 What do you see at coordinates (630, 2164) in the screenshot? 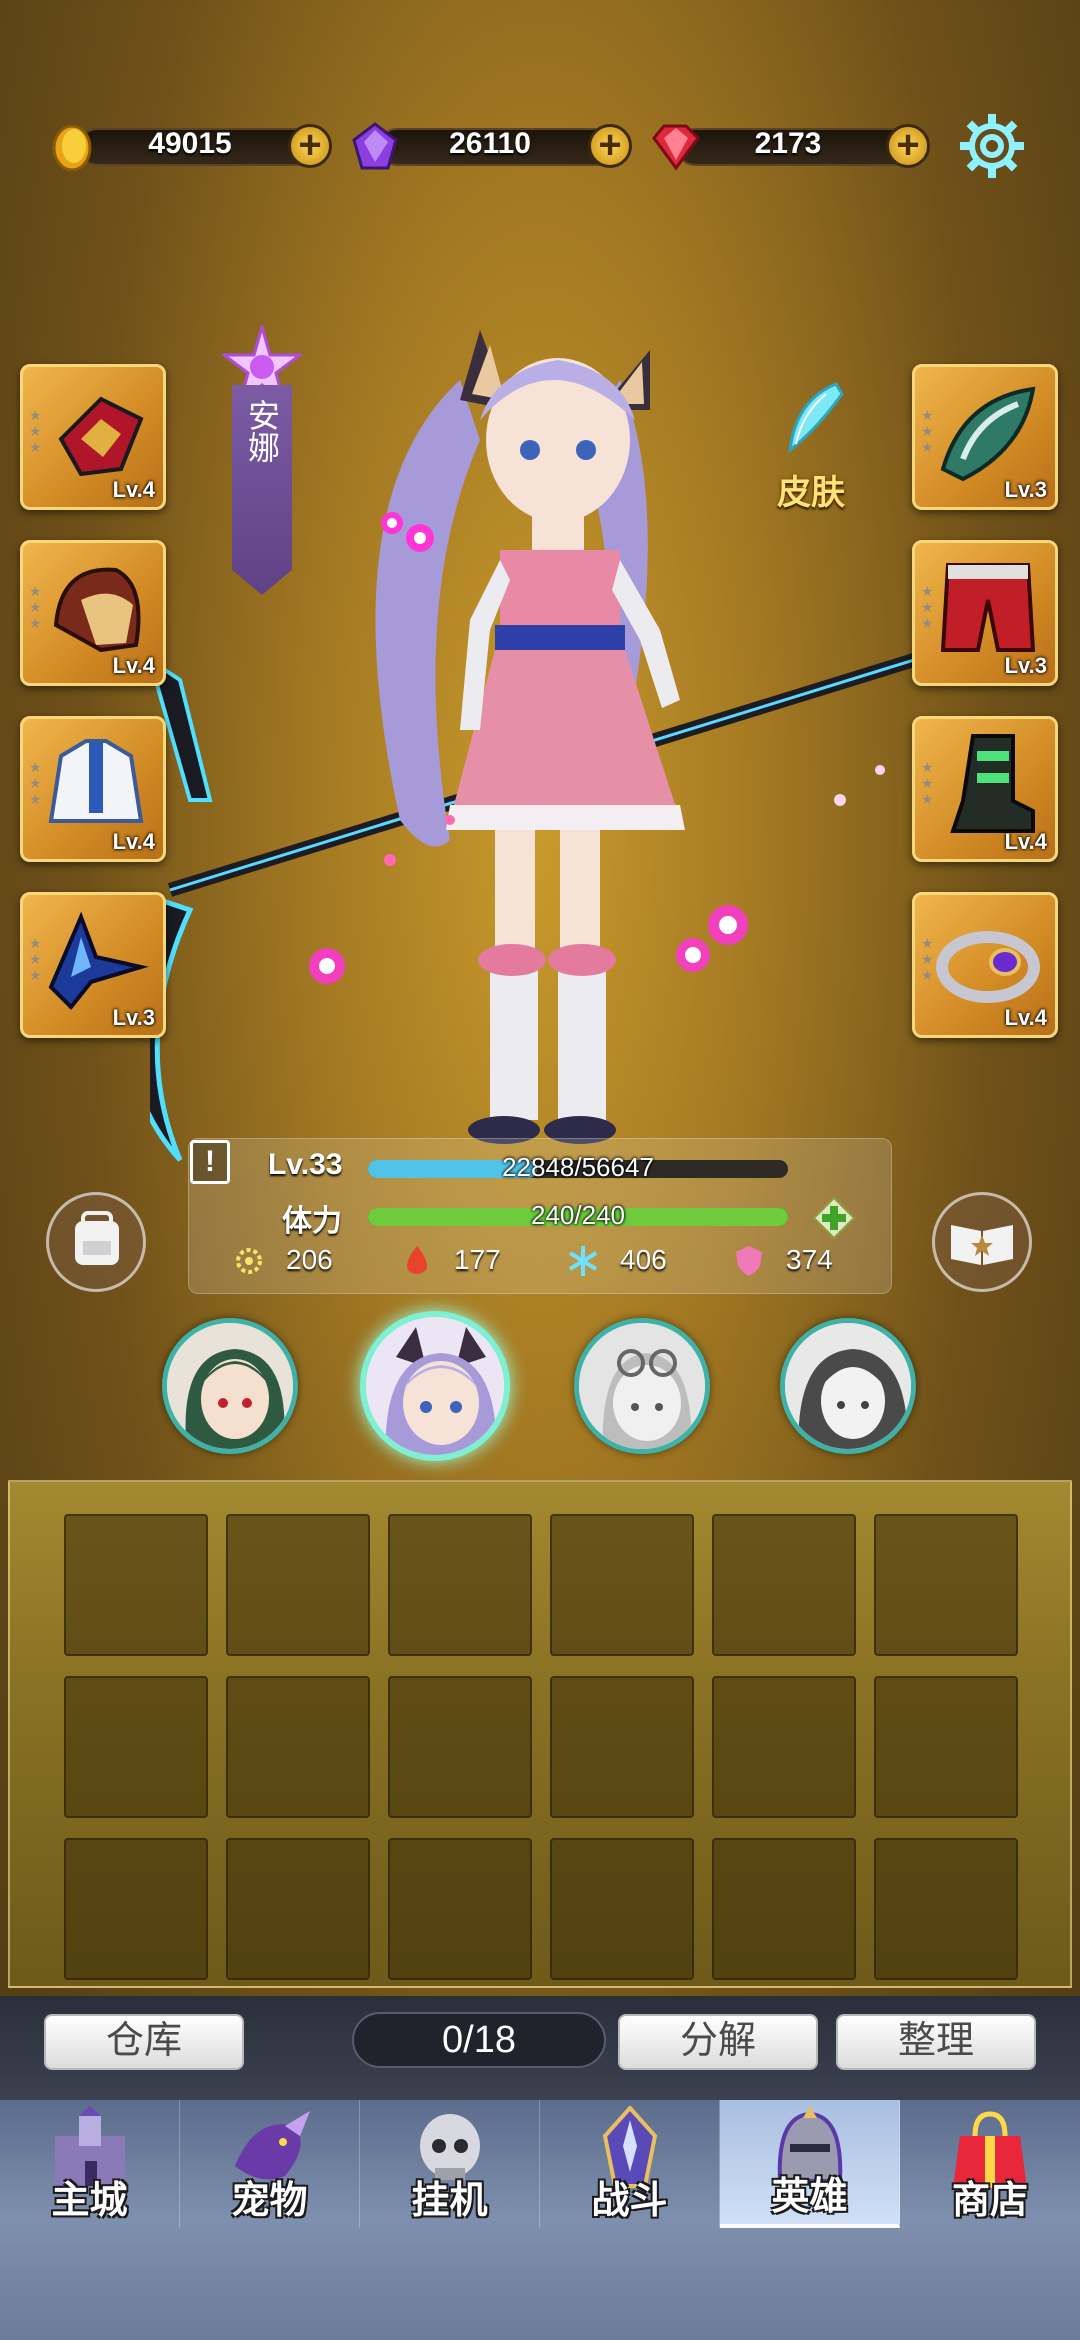
I see `nav-battle: 战斗` at bounding box center [630, 2164].